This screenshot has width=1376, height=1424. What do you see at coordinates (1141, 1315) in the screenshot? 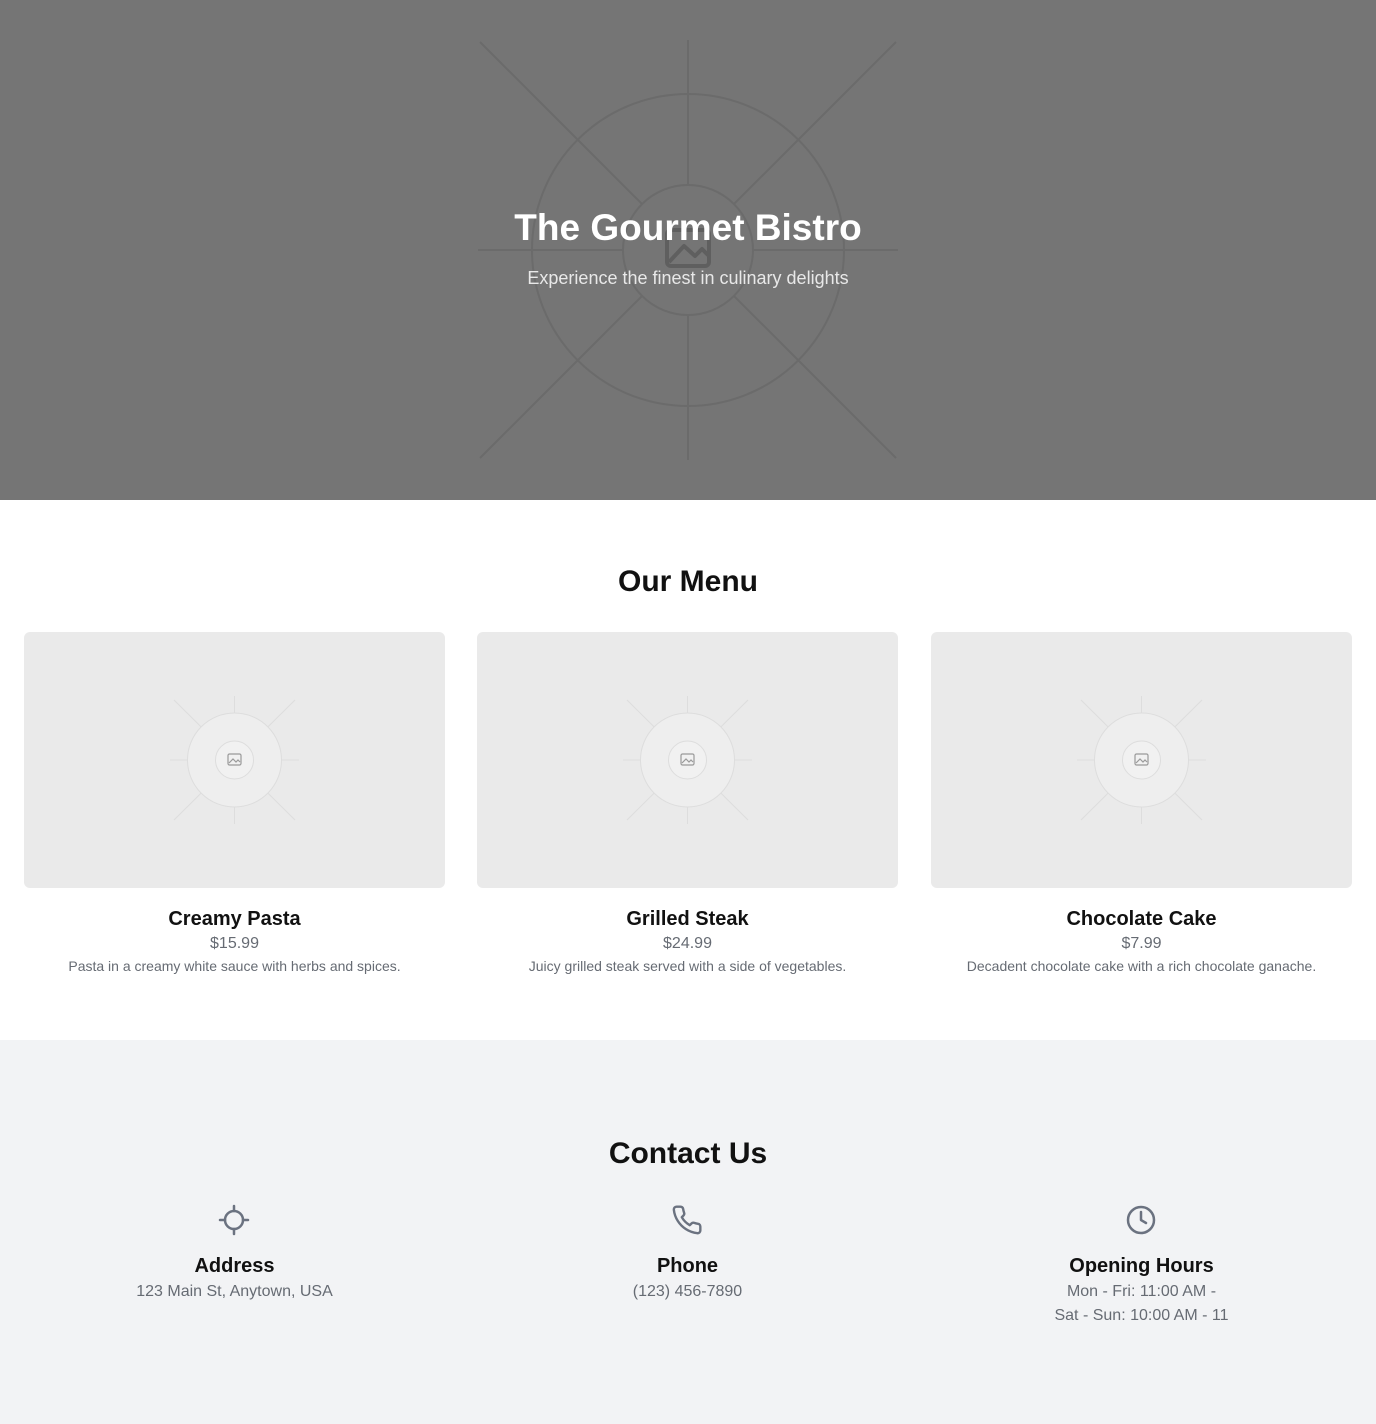
I see `contact-hours-weekend: Sat - Sun: 10:00 AM - 11` at bounding box center [1141, 1315].